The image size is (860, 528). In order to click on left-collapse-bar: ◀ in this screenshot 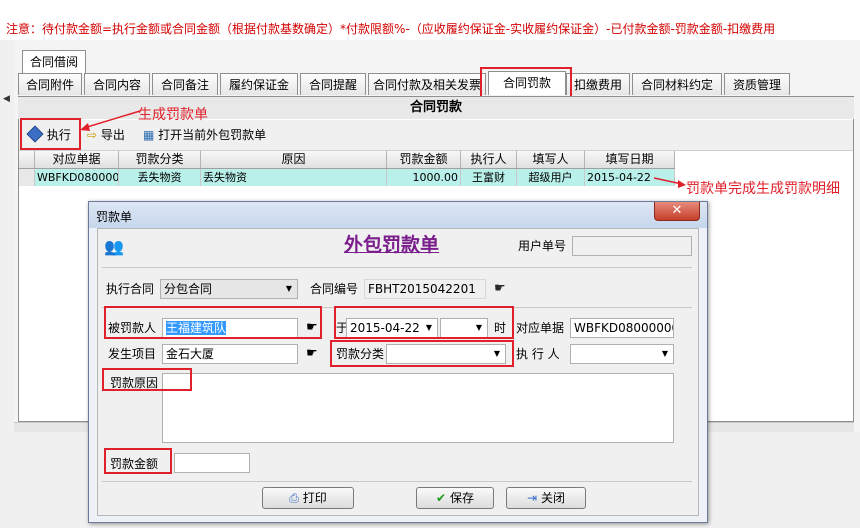, I will do `click(7, 235)`.